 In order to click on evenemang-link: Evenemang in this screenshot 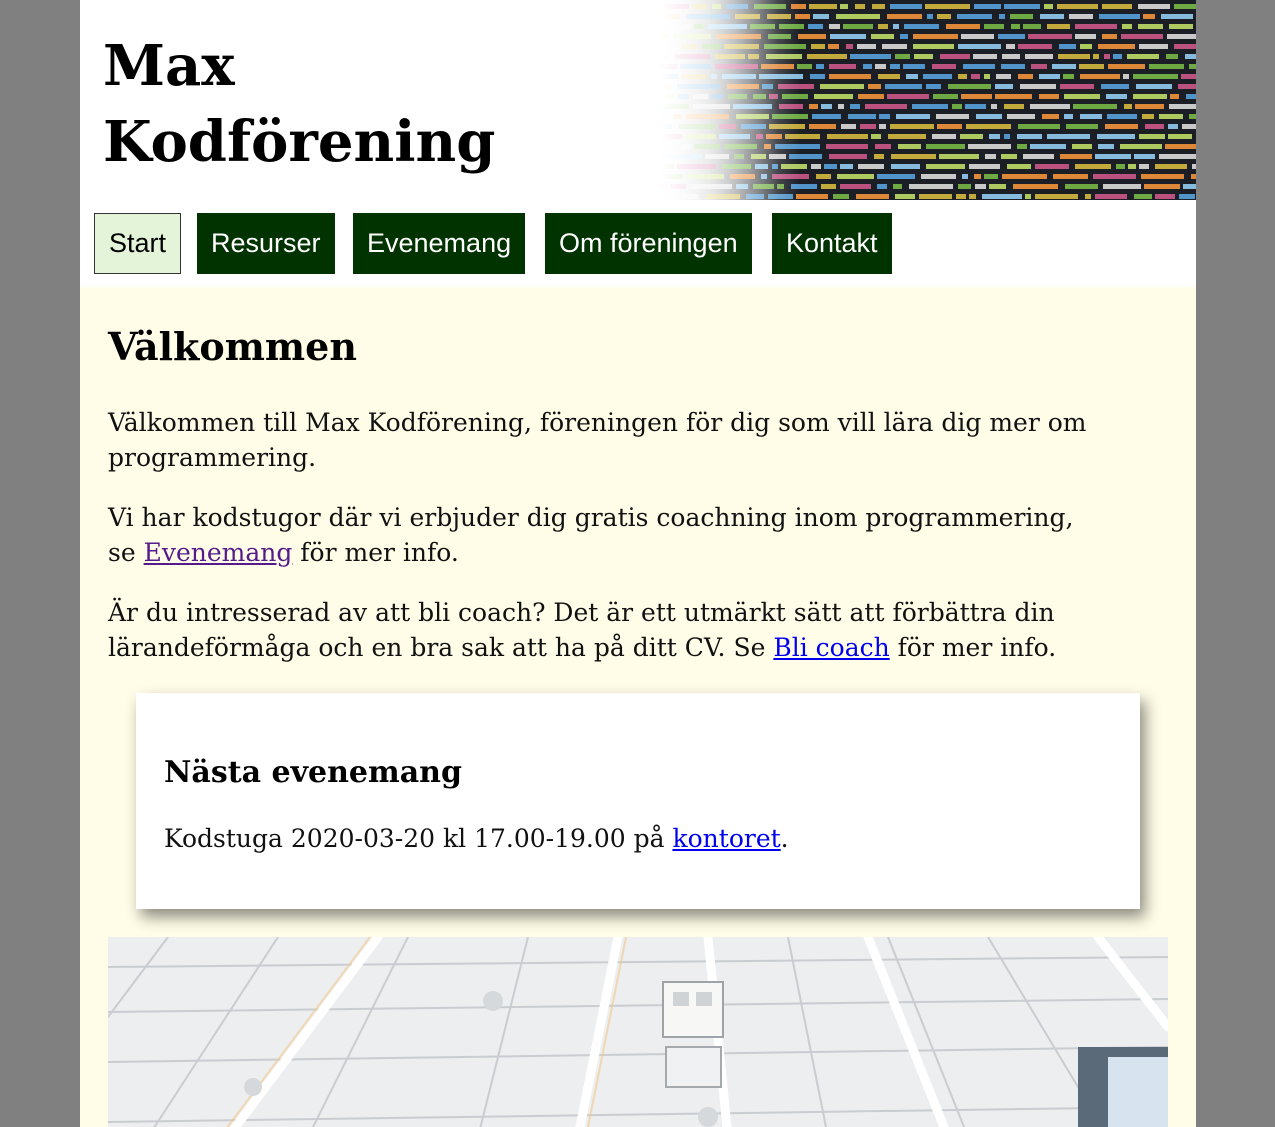, I will do `click(218, 552)`.